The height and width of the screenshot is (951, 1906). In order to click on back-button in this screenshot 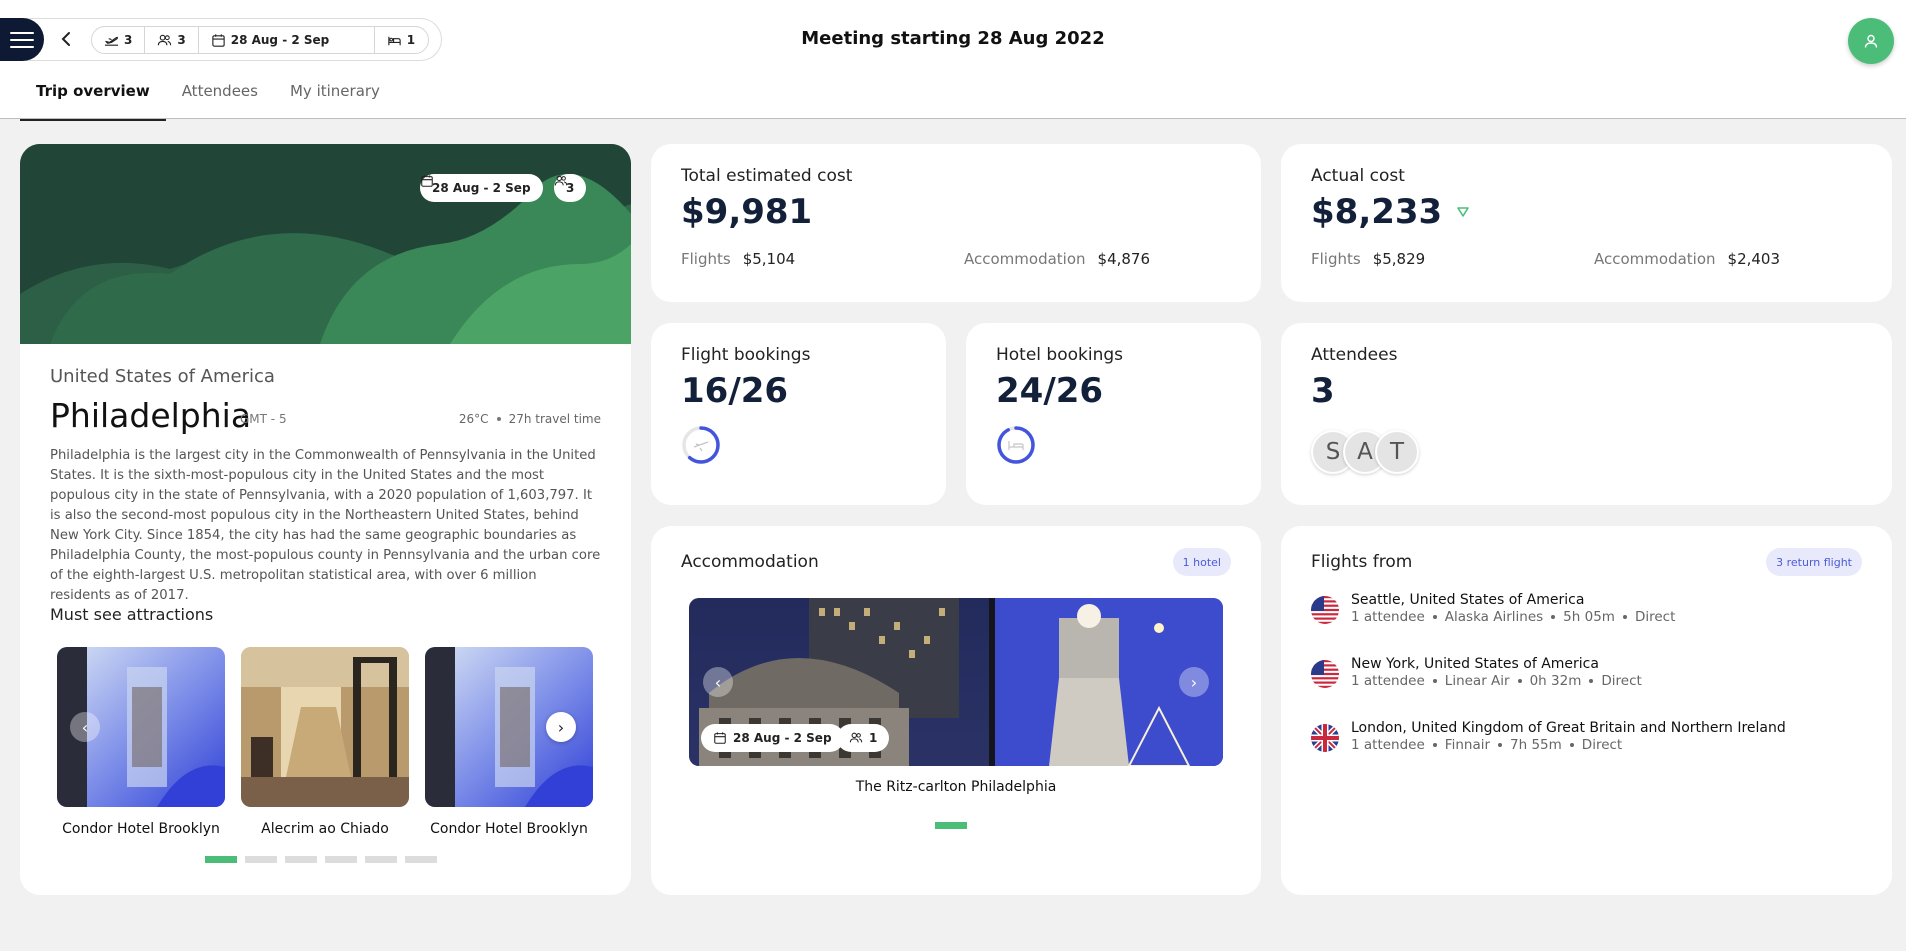, I will do `click(66, 39)`.